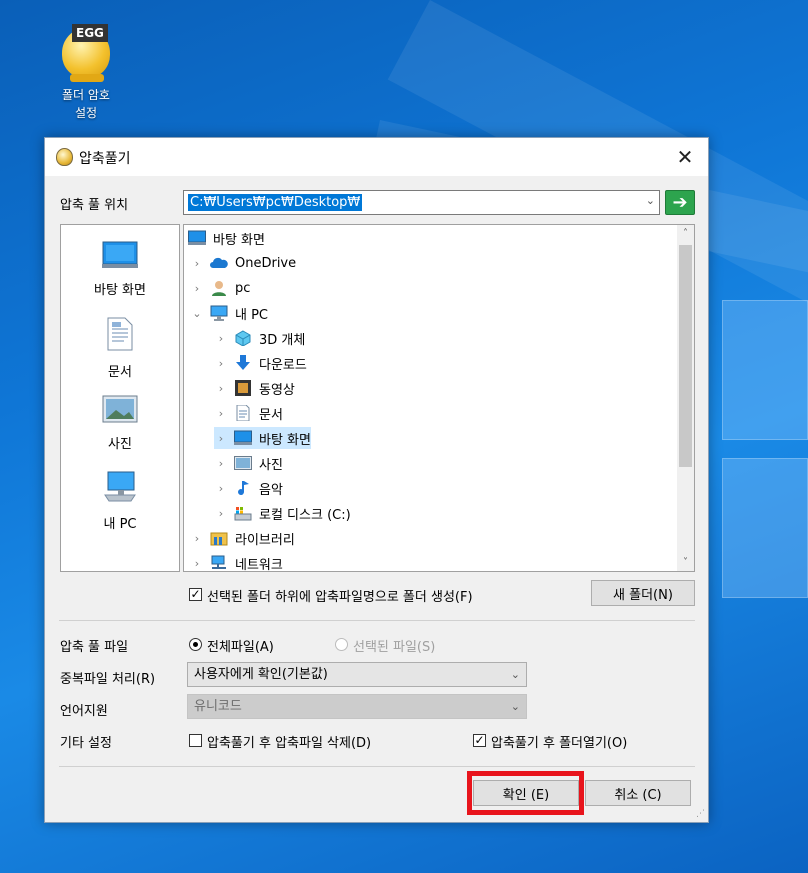 This screenshot has height=873, width=808. I want to click on app-egg-icon, so click(64, 157).